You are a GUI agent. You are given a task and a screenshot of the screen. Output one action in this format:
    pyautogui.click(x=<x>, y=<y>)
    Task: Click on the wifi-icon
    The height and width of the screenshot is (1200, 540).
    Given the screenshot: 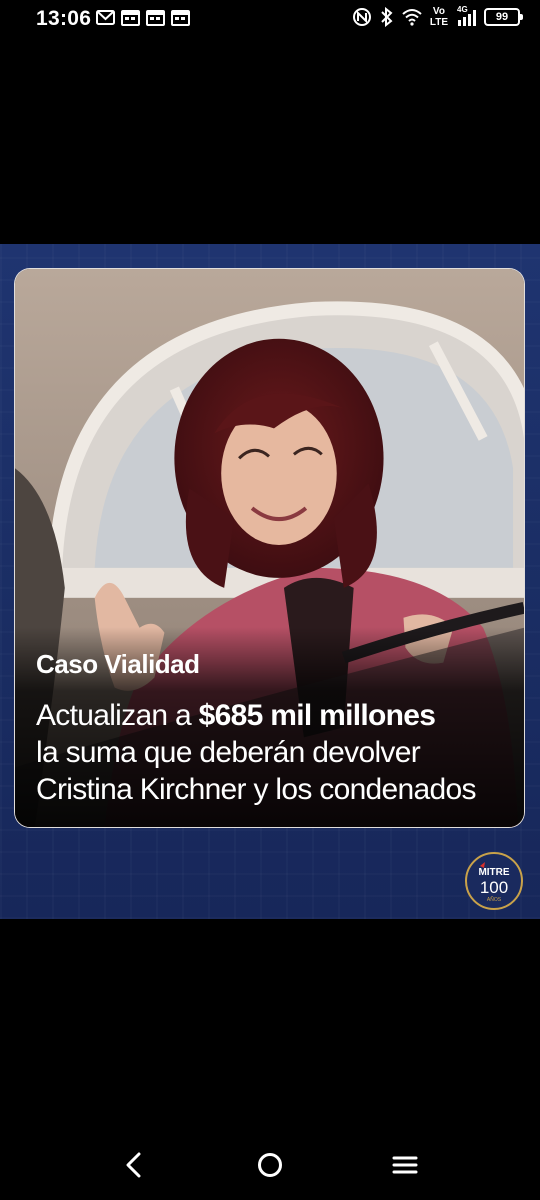 What is the action you would take?
    pyautogui.click(x=412, y=17)
    